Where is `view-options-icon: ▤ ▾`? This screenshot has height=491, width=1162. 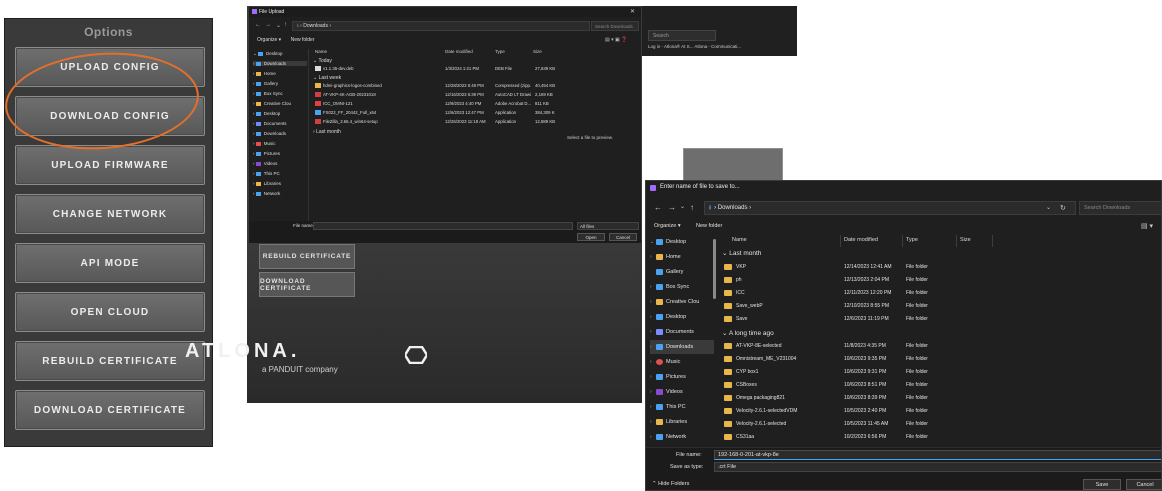
view-options-icon: ▤ ▾ is located at coordinates (1147, 226).